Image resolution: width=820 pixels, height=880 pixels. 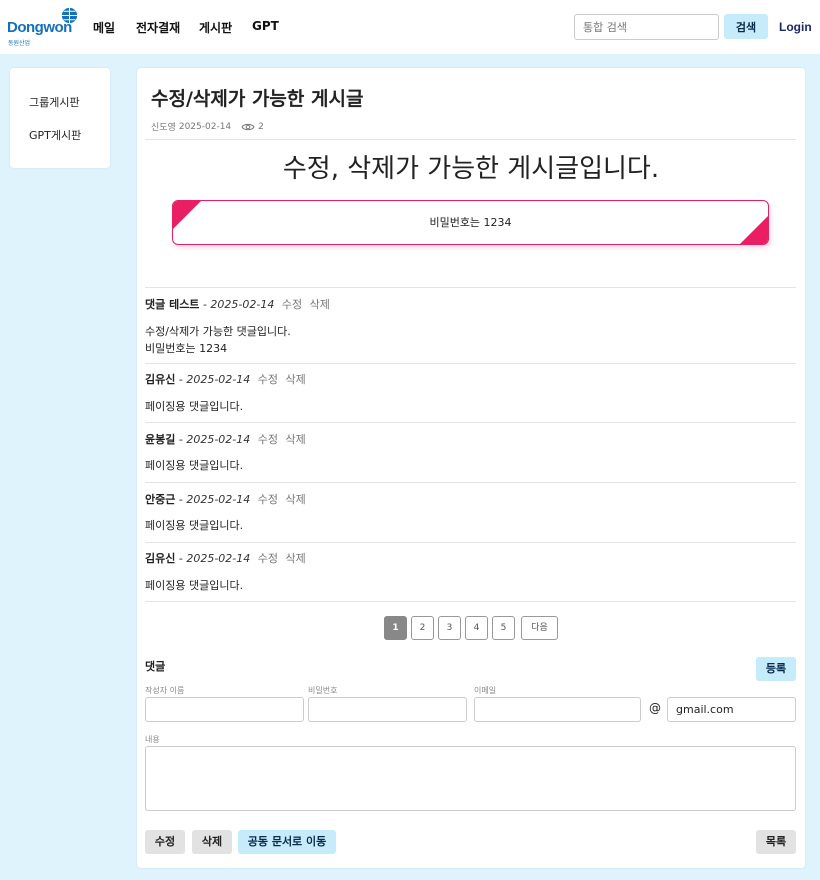 What do you see at coordinates (795, 27) in the screenshot?
I see `login-link: Login` at bounding box center [795, 27].